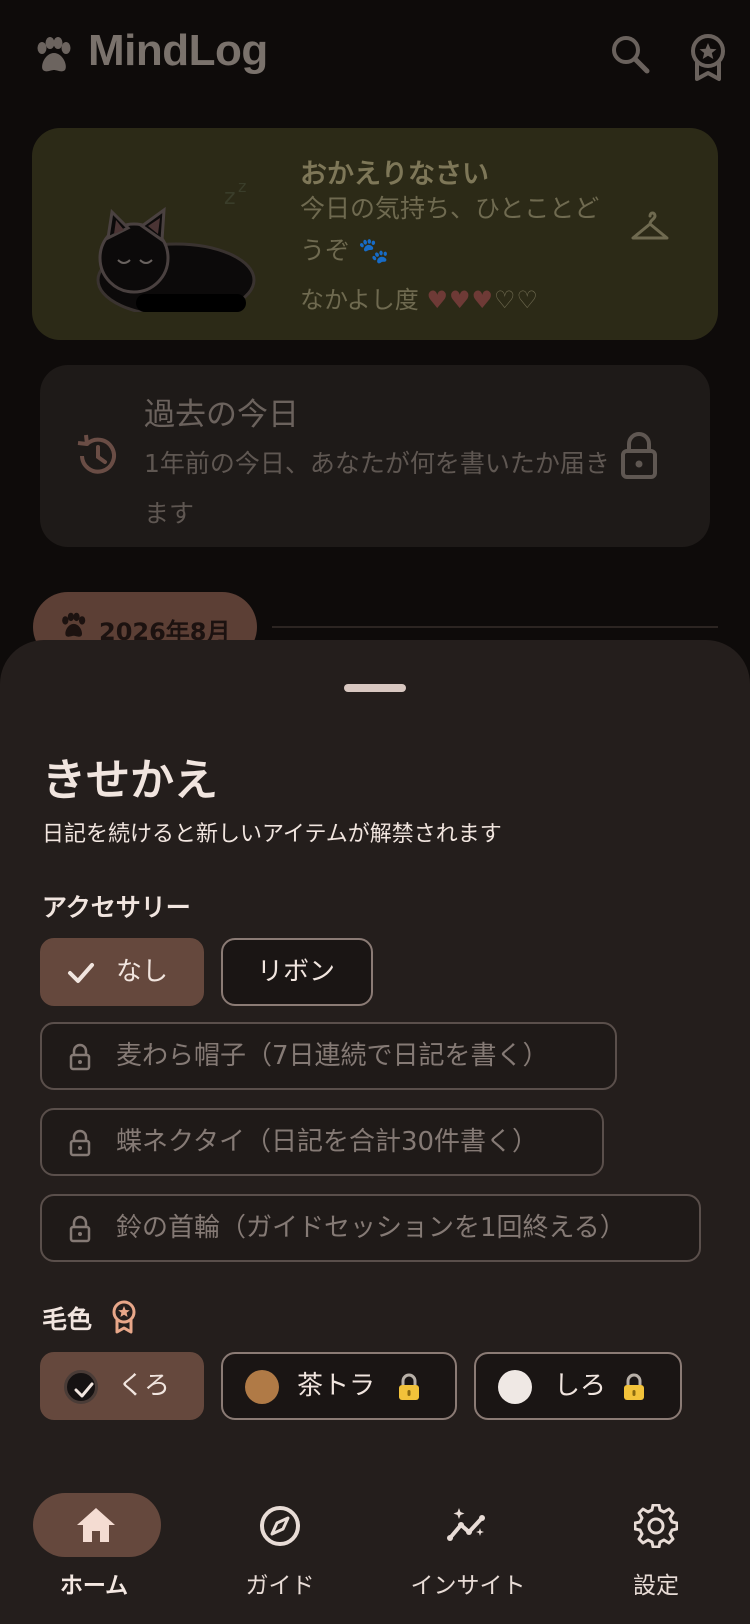 The width and height of the screenshot is (750, 1624). I want to click on history-icon, so click(96, 454).